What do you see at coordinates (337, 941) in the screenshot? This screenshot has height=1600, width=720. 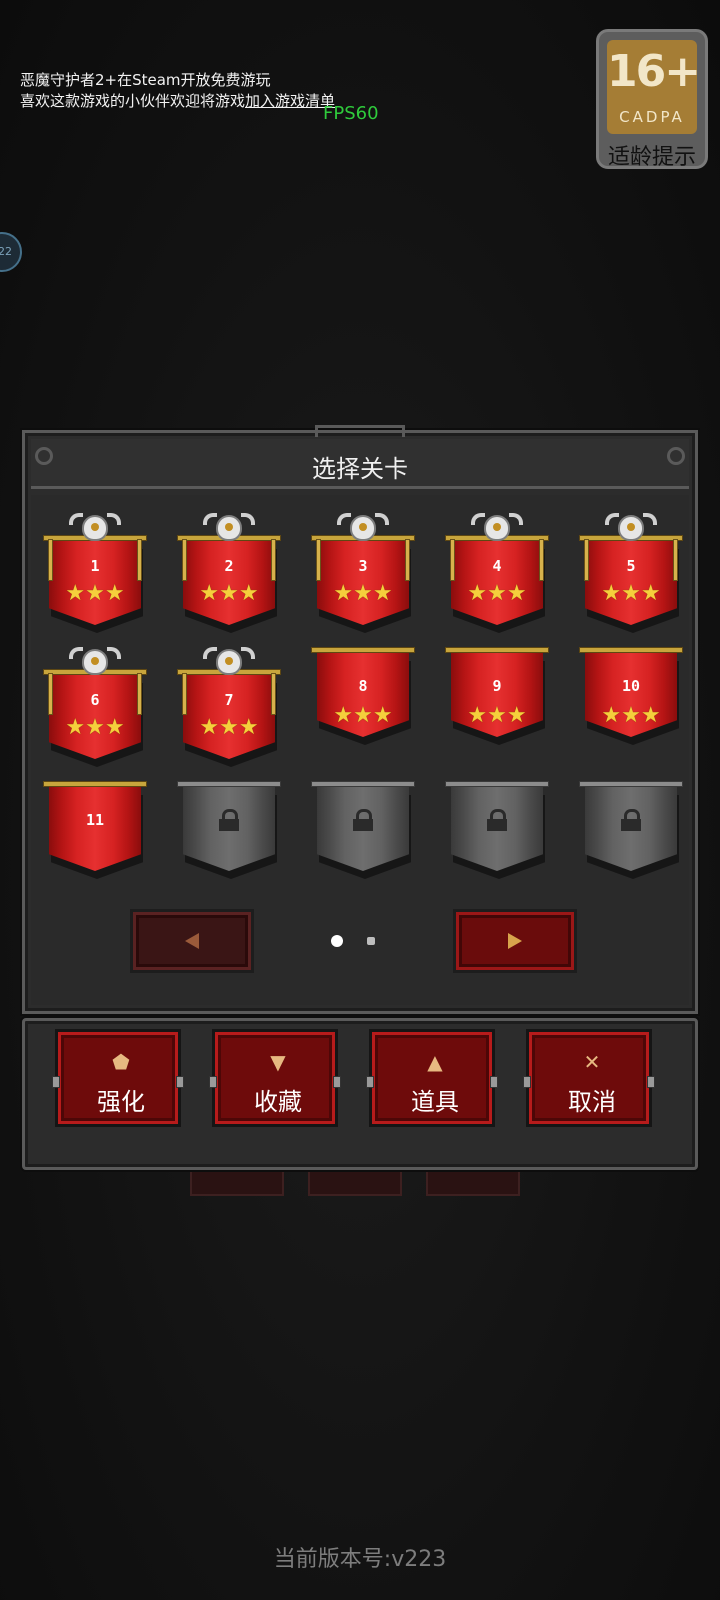 I see `page-dot-active` at bounding box center [337, 941].